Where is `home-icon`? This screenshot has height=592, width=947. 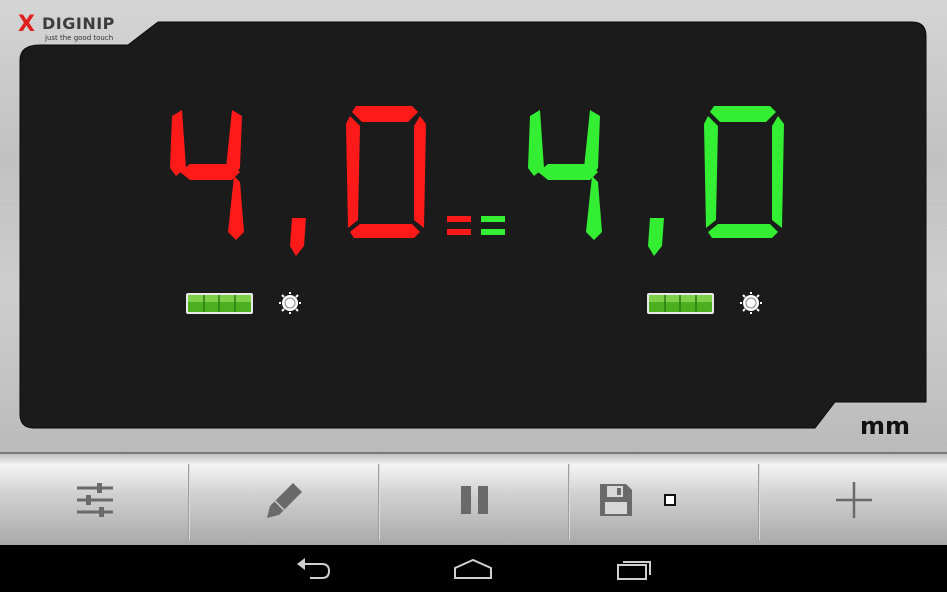 home-icon is located at coordinates (473, 568).